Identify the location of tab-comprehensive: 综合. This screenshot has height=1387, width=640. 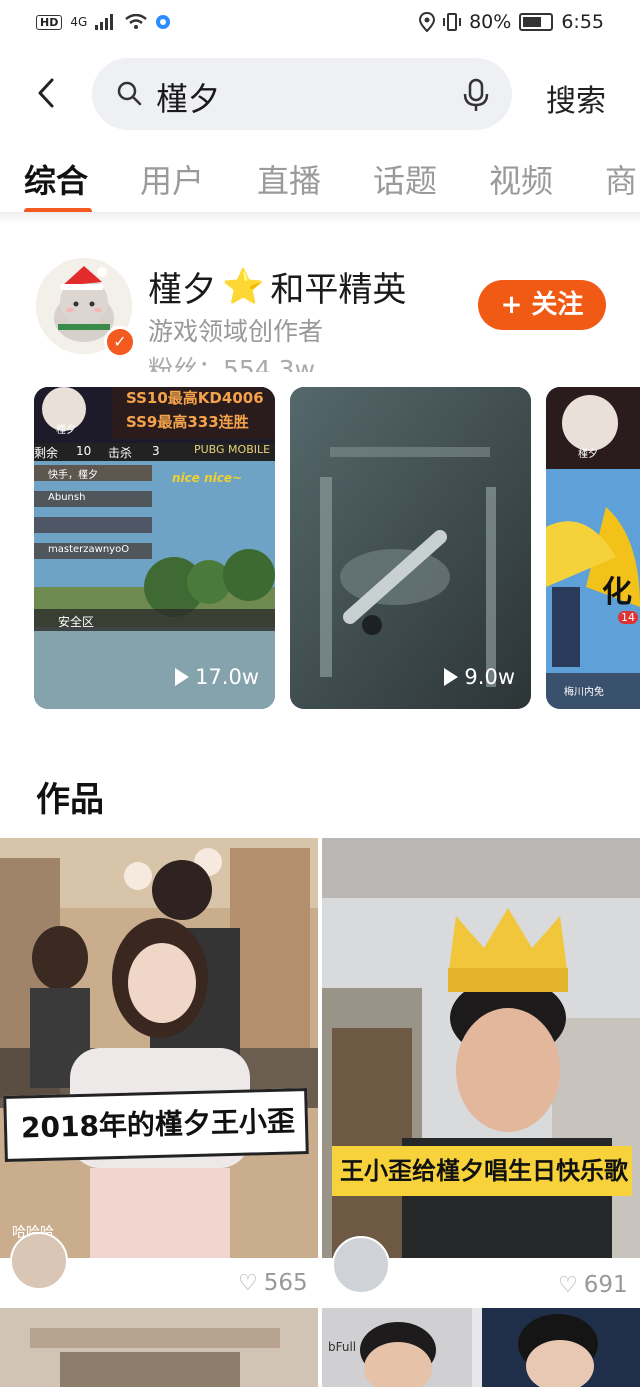
(56, 179).